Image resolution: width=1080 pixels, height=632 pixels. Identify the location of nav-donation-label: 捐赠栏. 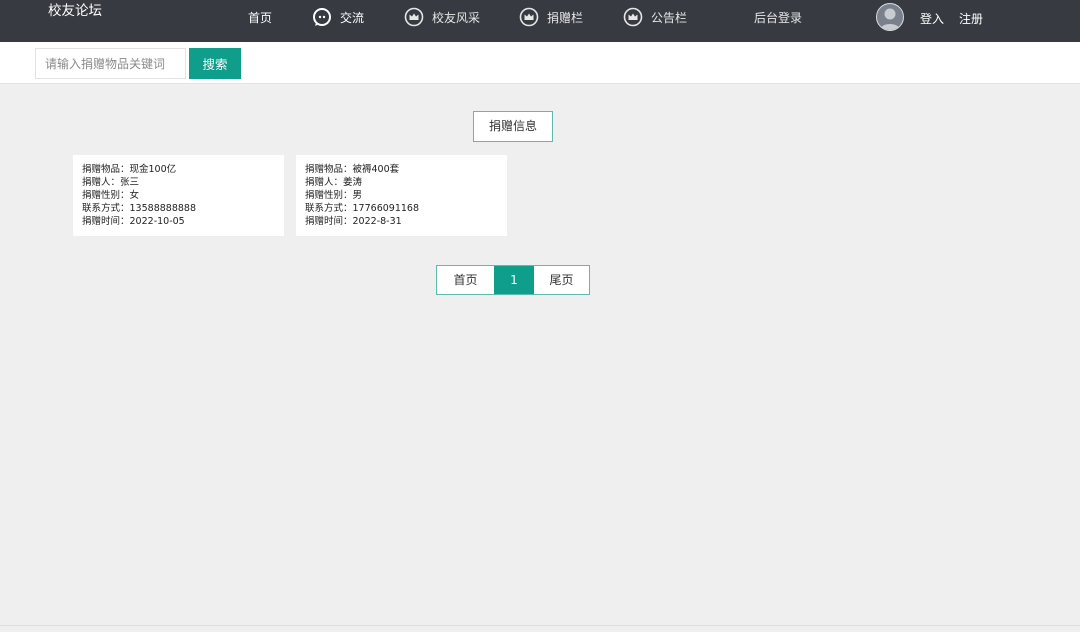
(565, 17).